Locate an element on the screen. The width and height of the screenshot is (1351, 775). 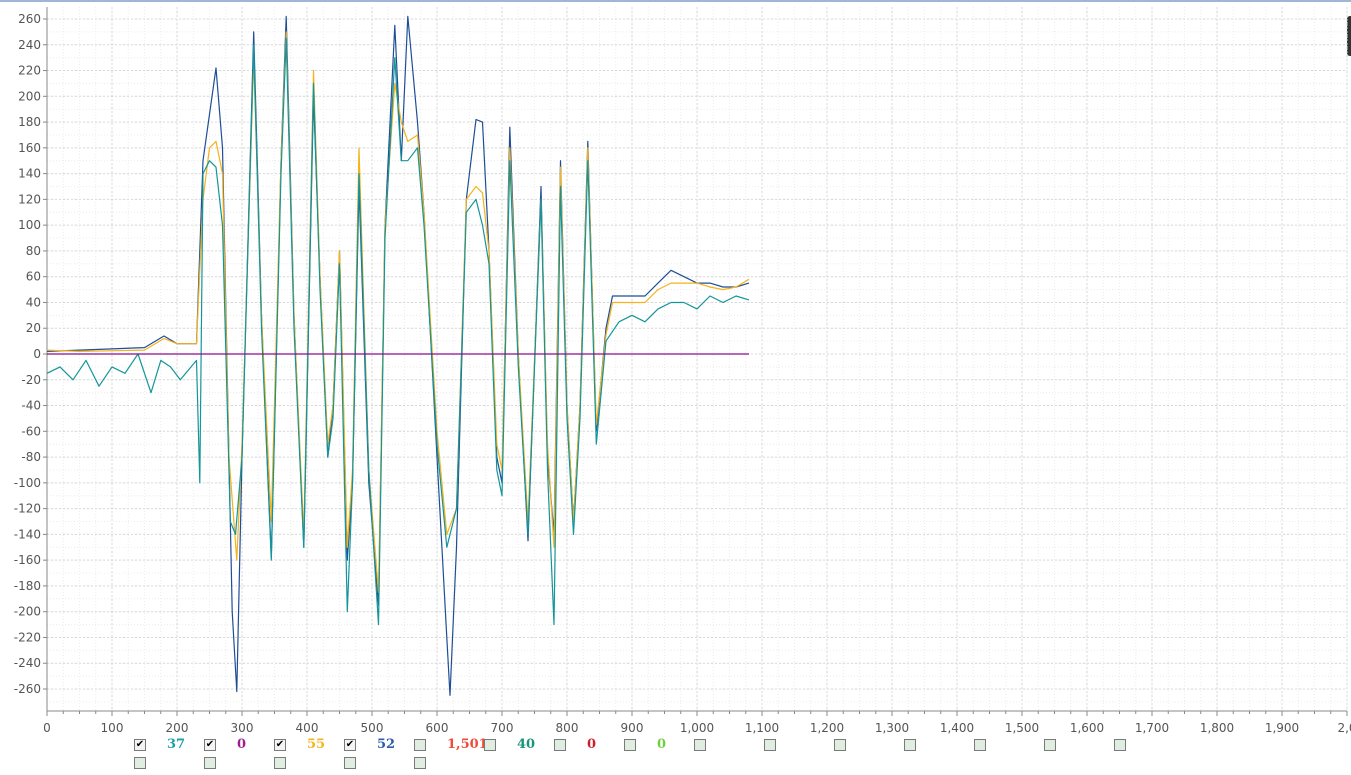
x-tick-label: 1,700 is located at coordinates (1152, 728).